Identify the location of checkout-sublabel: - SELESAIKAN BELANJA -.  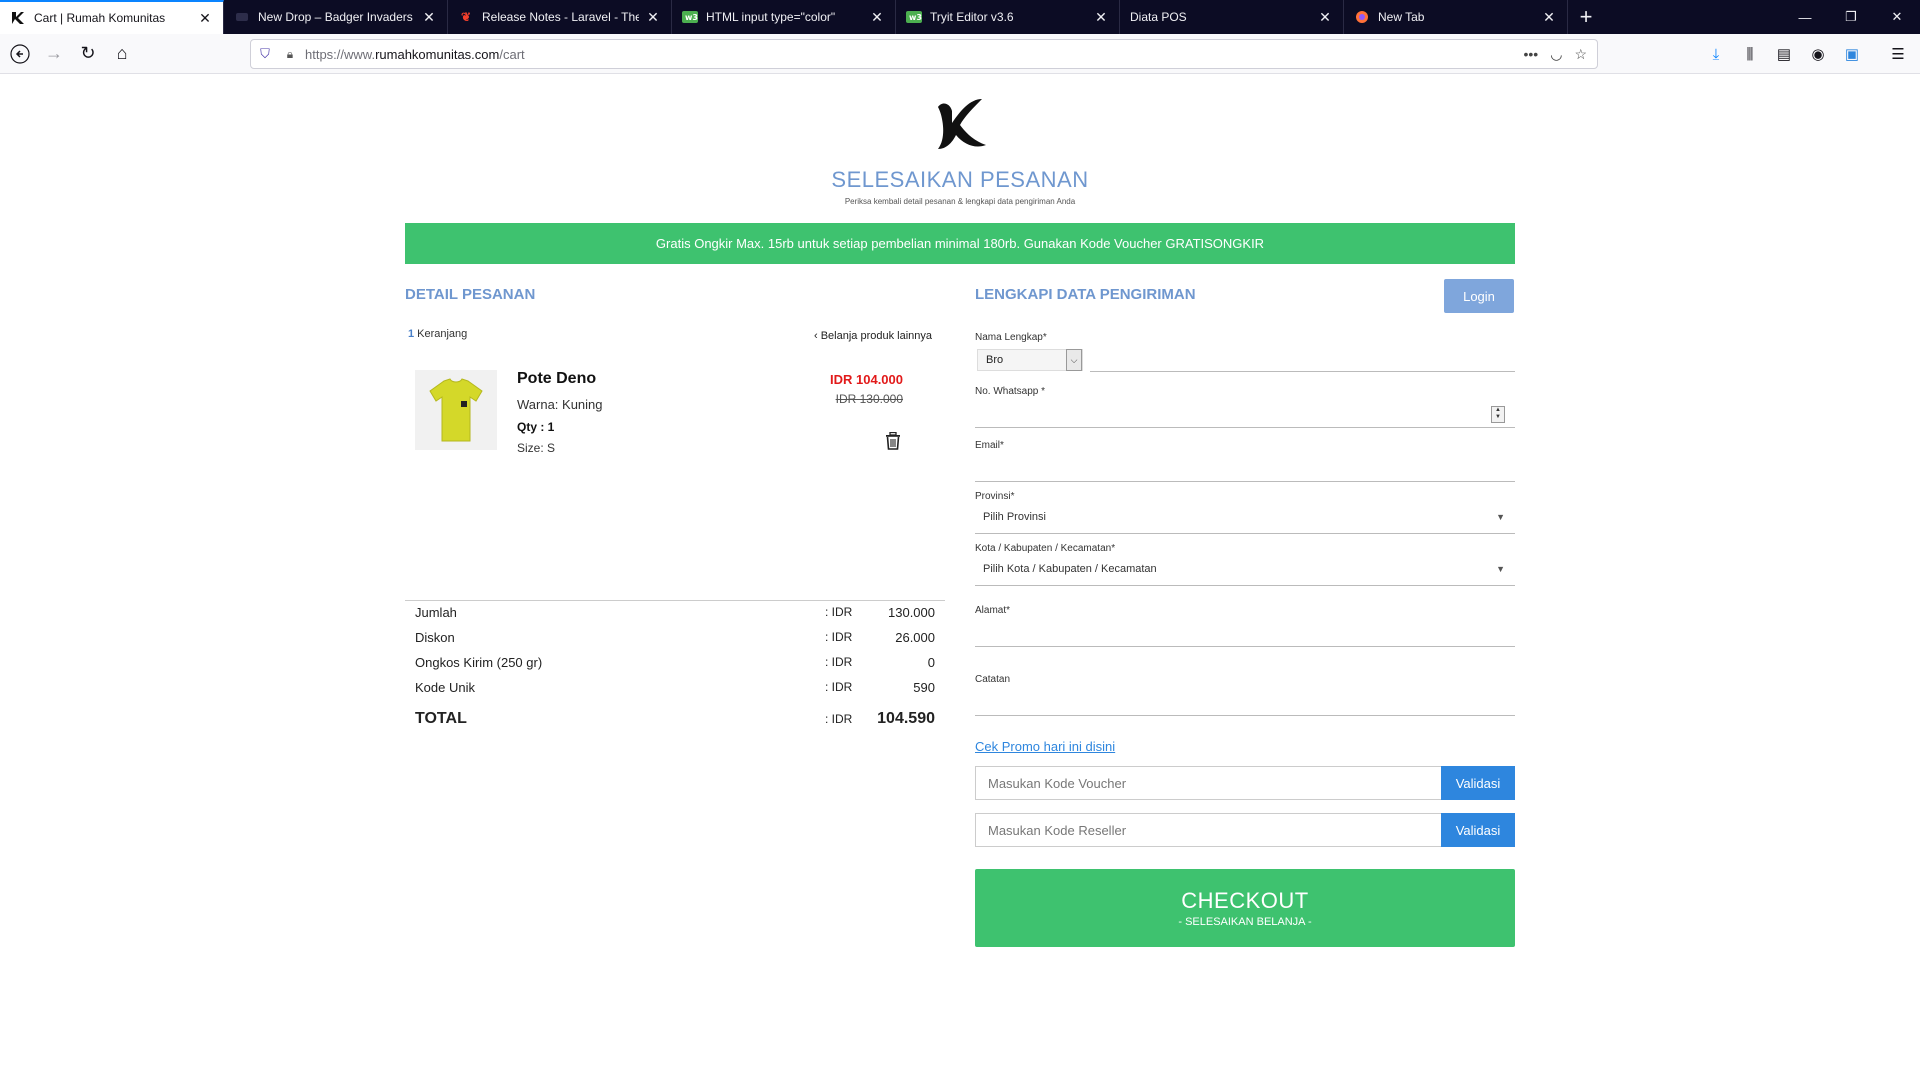
(1245, 922).